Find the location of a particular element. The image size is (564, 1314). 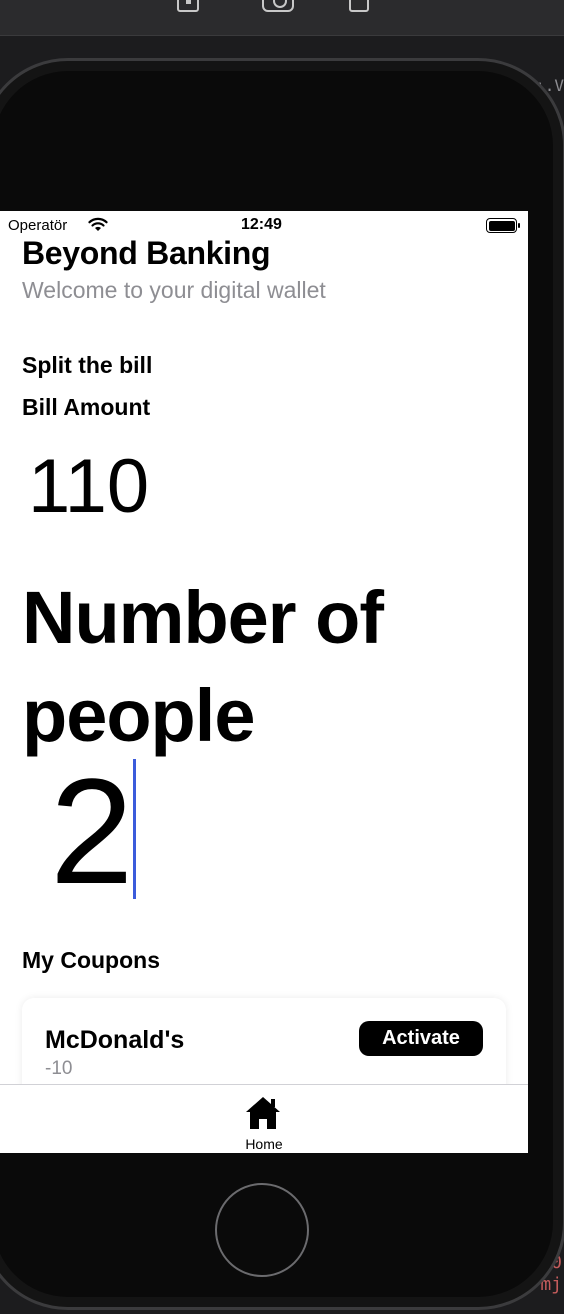

app-subtitle: Welcome to your digital wallet is located at coordinates (174, 290).